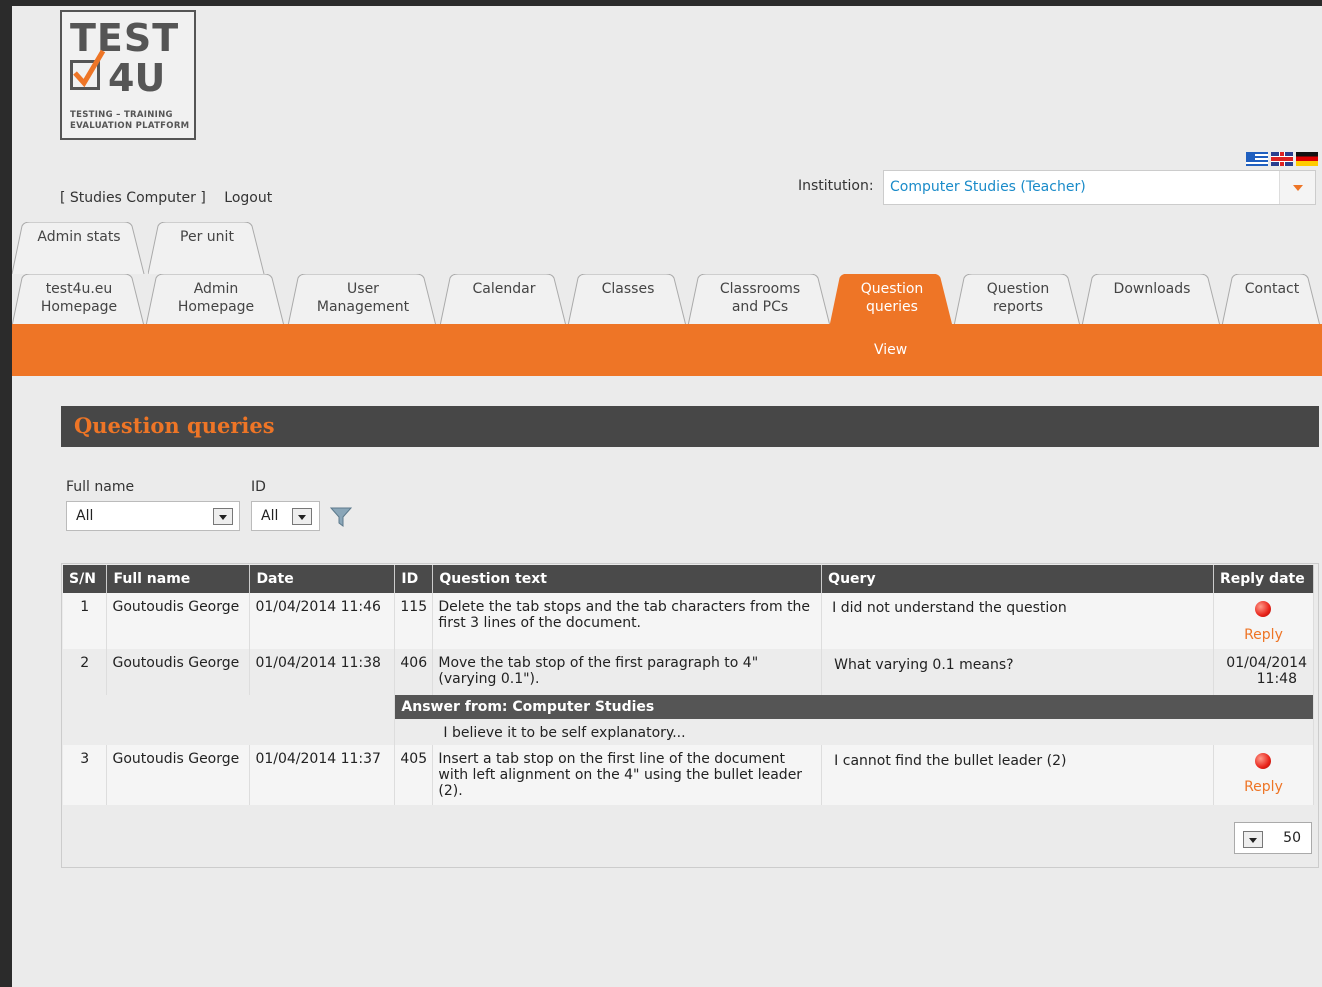 This screenshot has width=1322, height=987. What do you see at coordinates (890, 350) in the screenshot?
I see `view-link: View` at bounding box center [890, 350].